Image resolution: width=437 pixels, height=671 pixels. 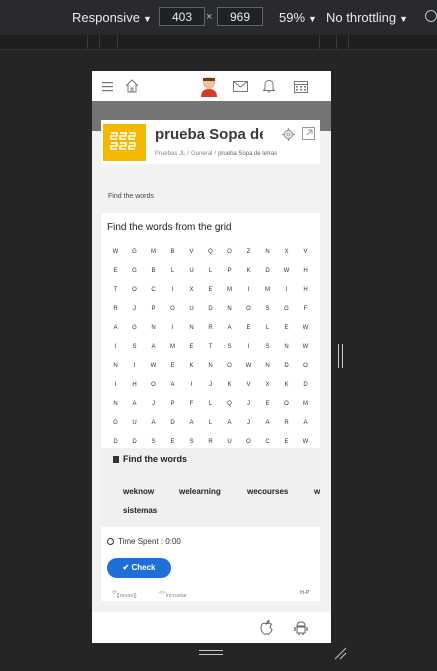 I want to click on zoom-selector: 59% ▼, so click(x=298, y=17).